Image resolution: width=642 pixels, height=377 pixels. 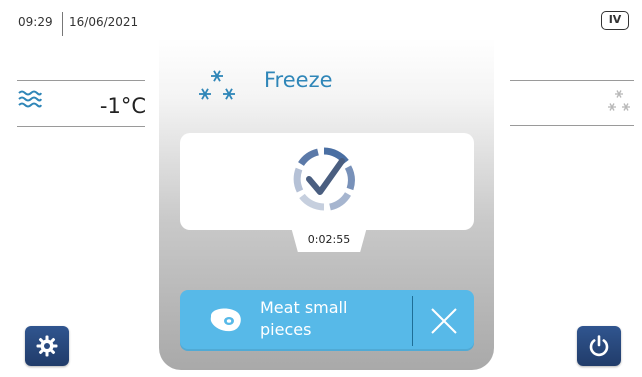 I want to click on status-divider, so click(x=62, y=24).